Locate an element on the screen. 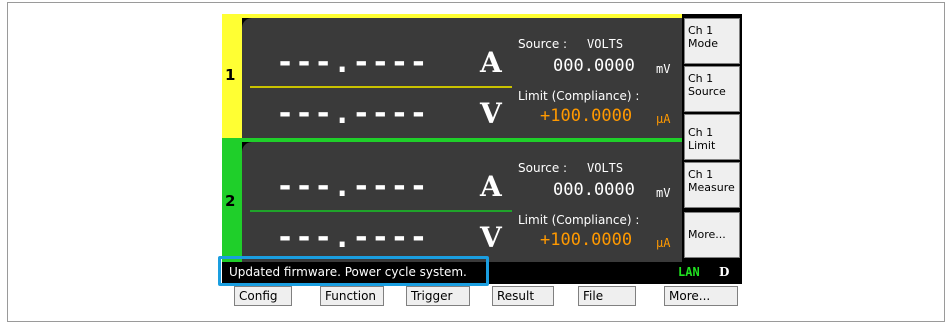 This screenshot has width=952, height=325. softkey-ch1-mode-line2: Mode is located at coordinates (703, 43).